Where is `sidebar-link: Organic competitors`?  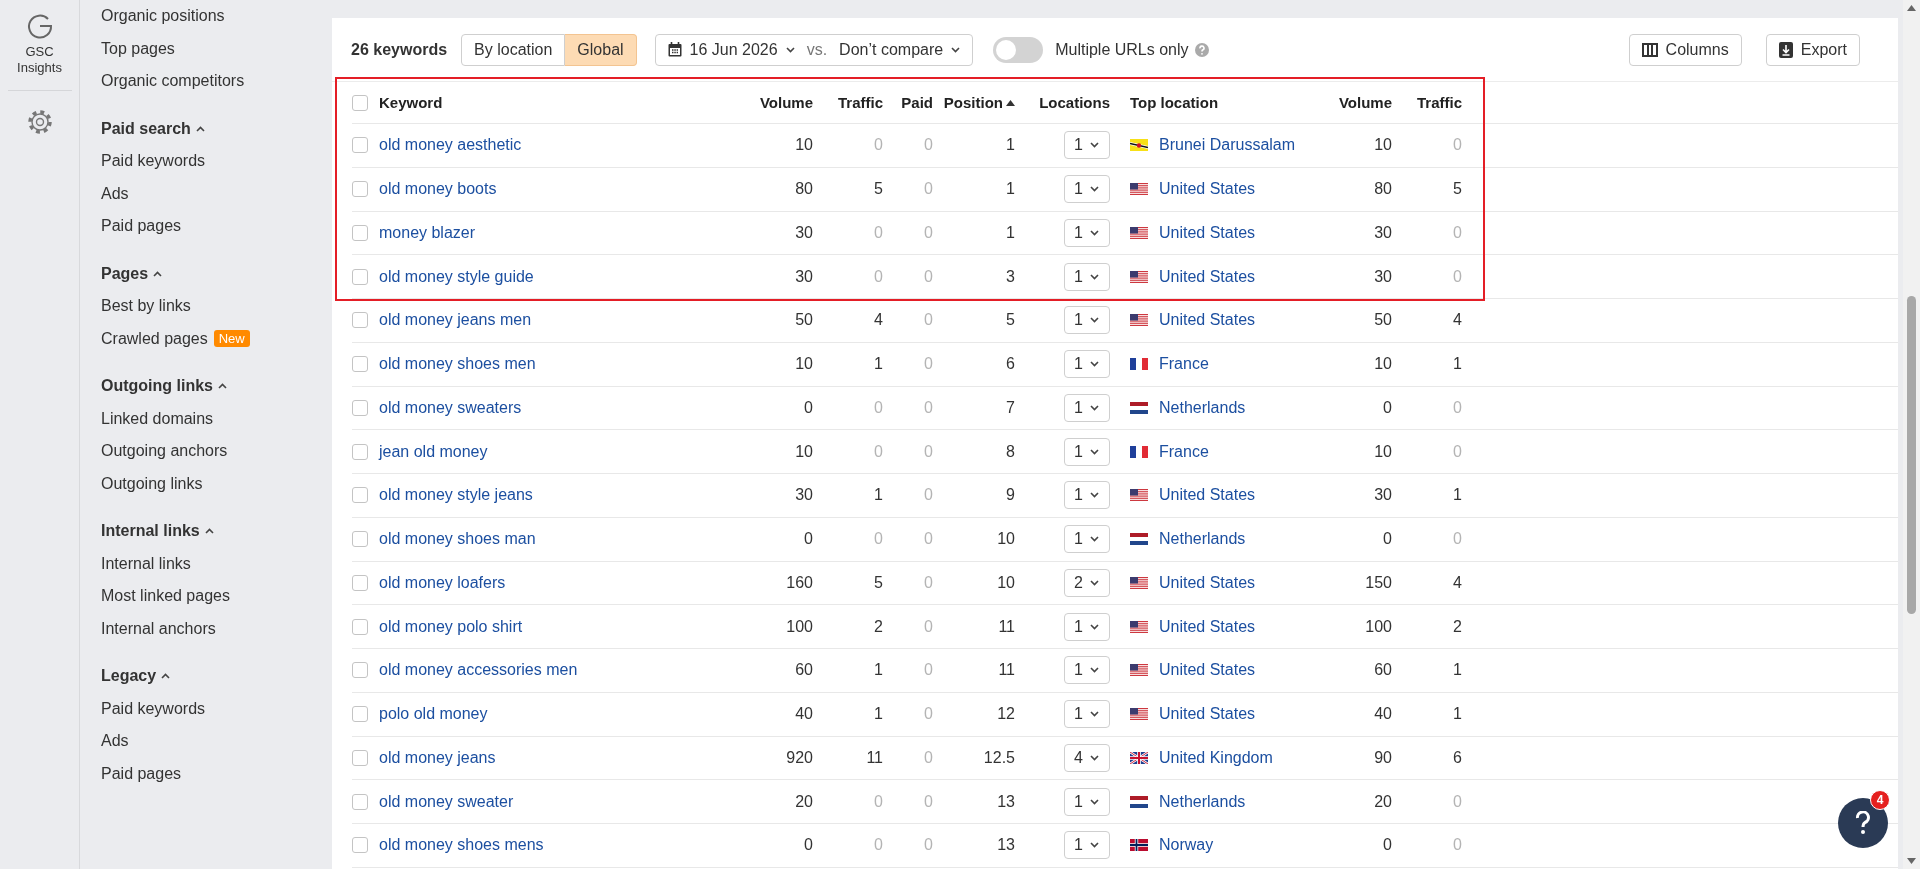 sidebar-link: Organic competitors is located at coordinates (173, 81).